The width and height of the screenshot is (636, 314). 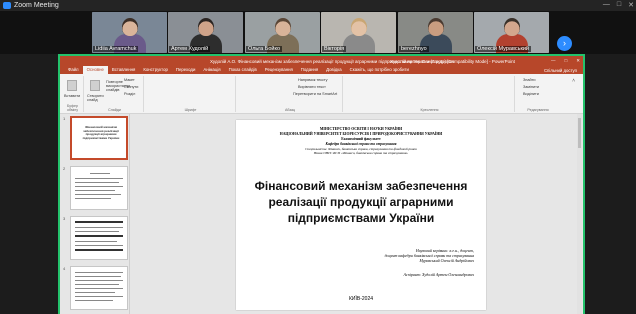 What do you see at coordinates (573, 81) in the screenshot?
I see `collapse-ribbon-icon: ˄` at bounding box center [573, 81].